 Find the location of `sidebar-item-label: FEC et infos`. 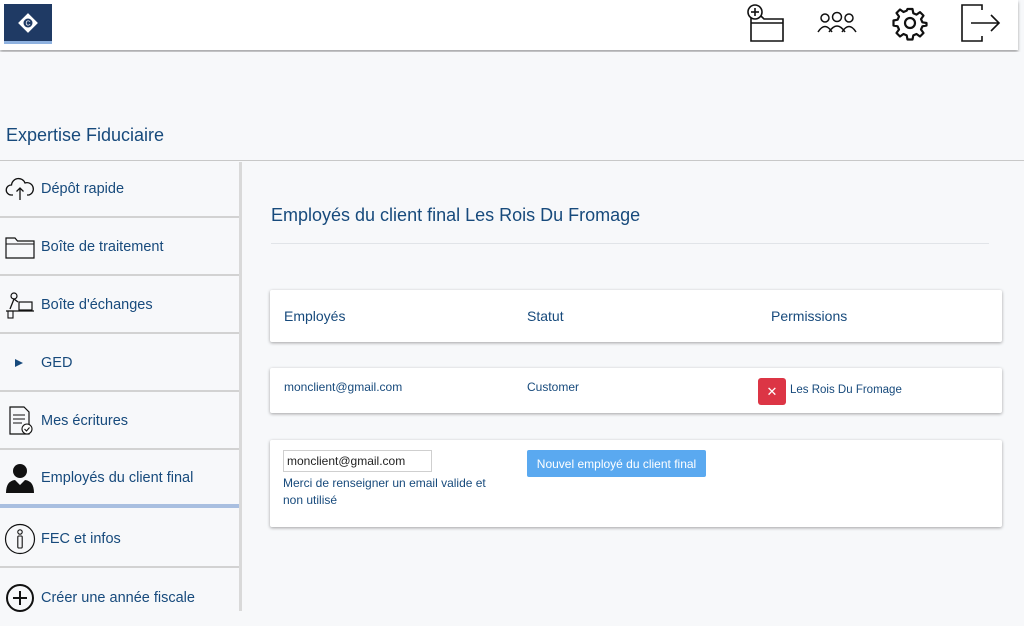

sidebar-item-label: FEC et infos is located at coordinates (81, 539).